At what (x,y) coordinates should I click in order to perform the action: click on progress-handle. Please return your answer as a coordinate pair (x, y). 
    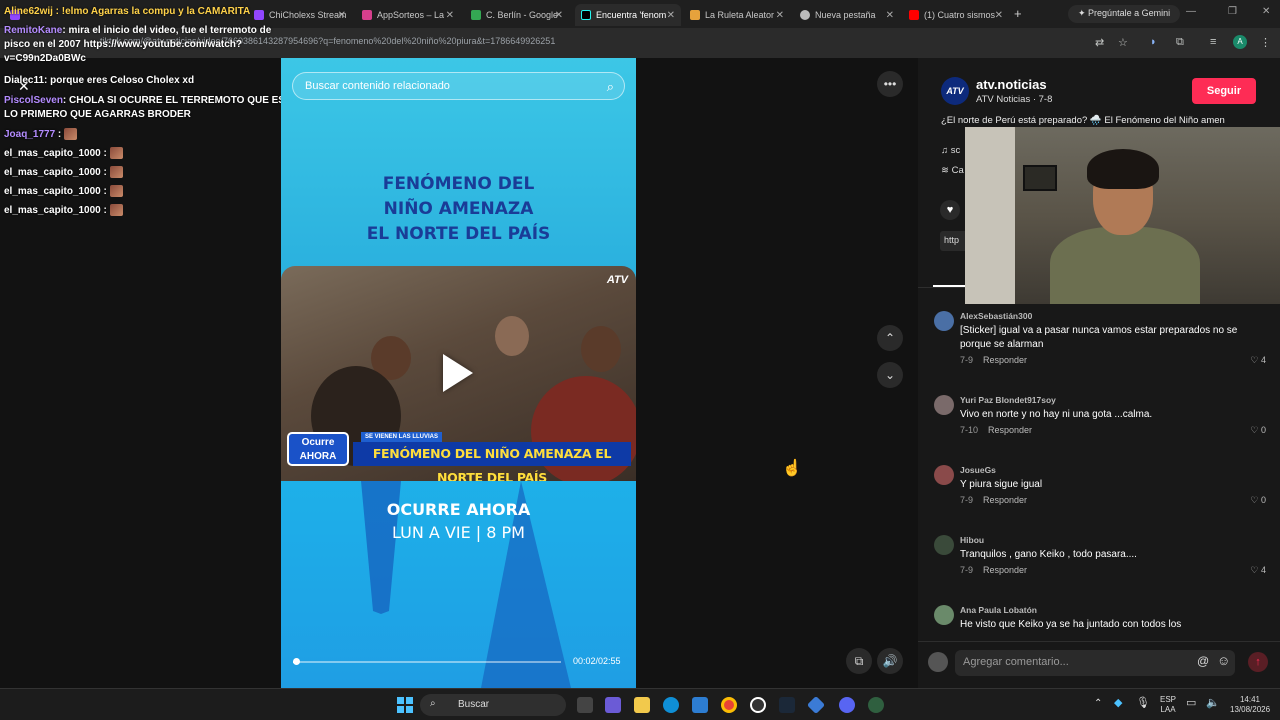
    Looking at the image, I should click on (296, 661).